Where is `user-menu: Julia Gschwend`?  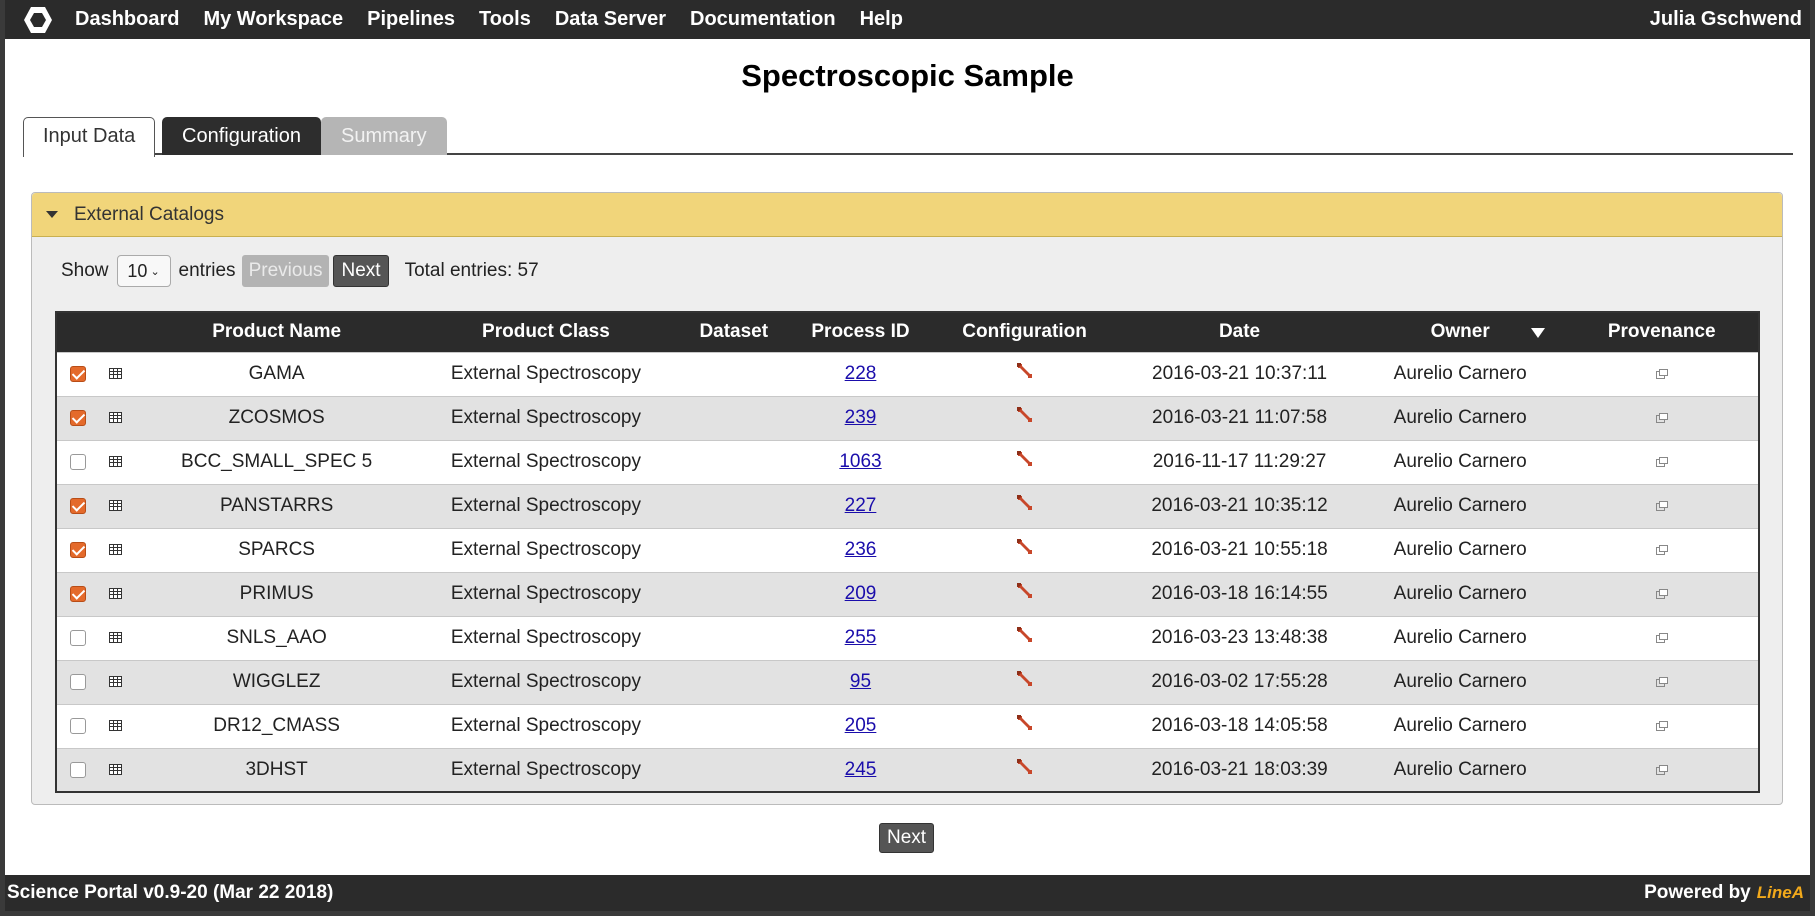
user-menu: Julia Gschwend is located at coordinates (1726, 19).